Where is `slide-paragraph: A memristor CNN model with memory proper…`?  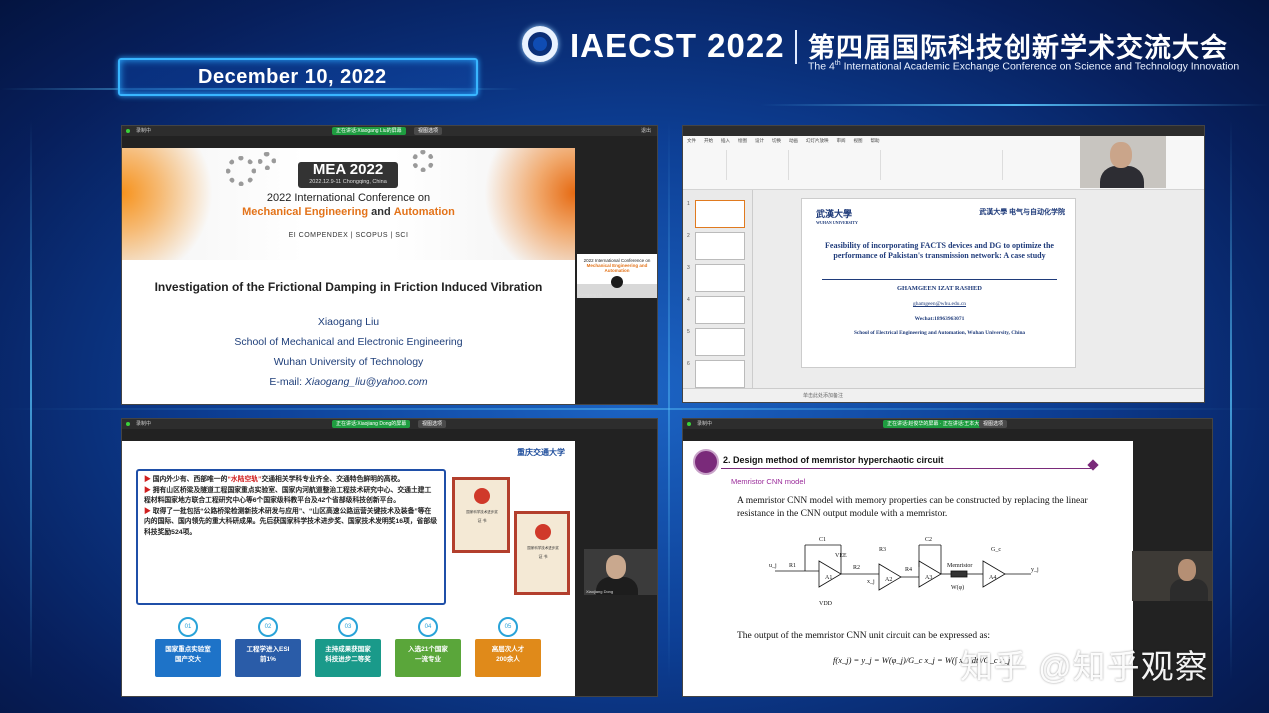
slide-paragraph: A memristor CNN model with memory proper… is located at coordinates (912, 507).